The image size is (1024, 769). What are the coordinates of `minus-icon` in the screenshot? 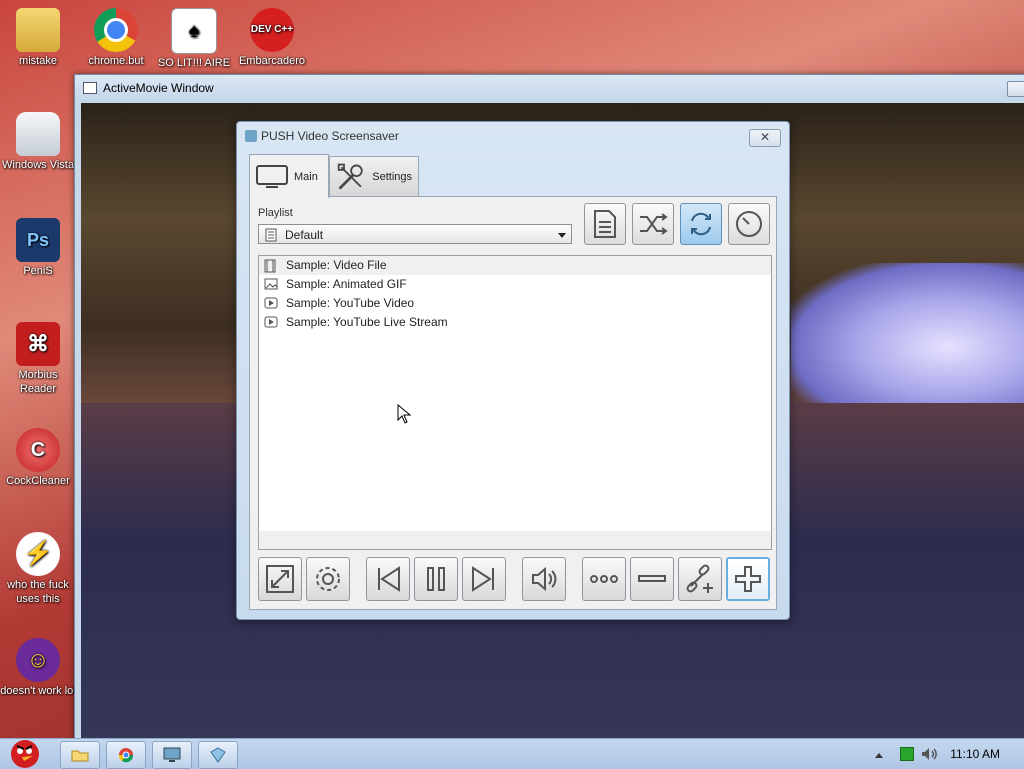 It's located at (652, 578).